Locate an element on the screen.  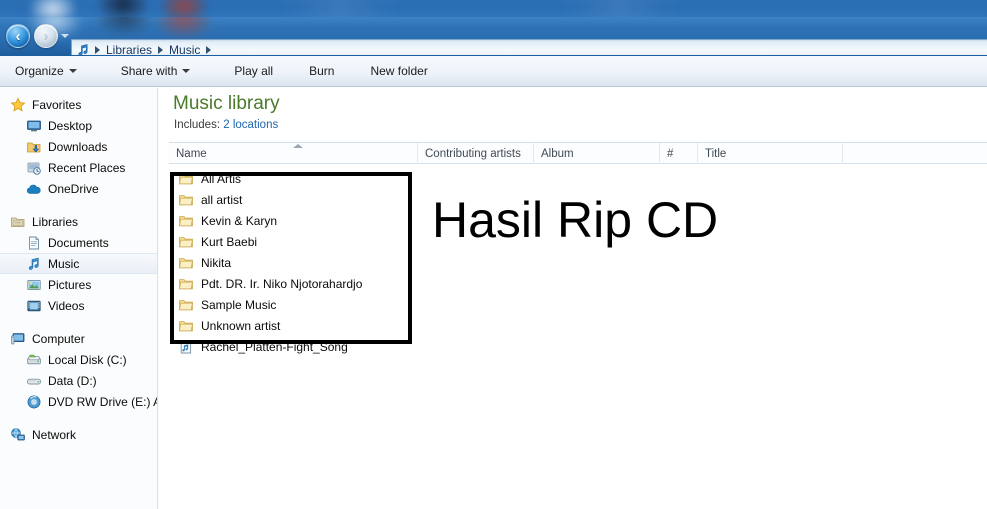
toolbar-label-new-folder: New folder is located at coordinates (399, 71).